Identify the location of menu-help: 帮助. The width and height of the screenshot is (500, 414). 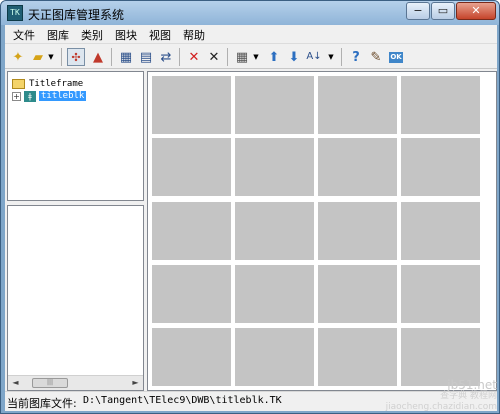
(194, 35).